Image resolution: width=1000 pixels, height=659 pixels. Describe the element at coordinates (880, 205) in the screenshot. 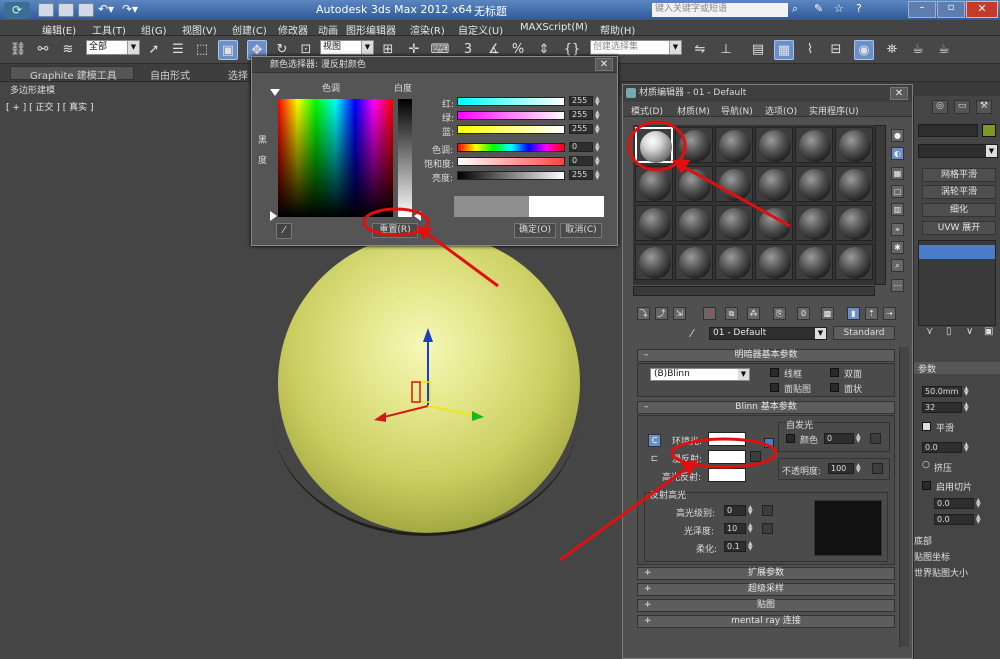

I see `sample-slots-scrollbar` at that location.